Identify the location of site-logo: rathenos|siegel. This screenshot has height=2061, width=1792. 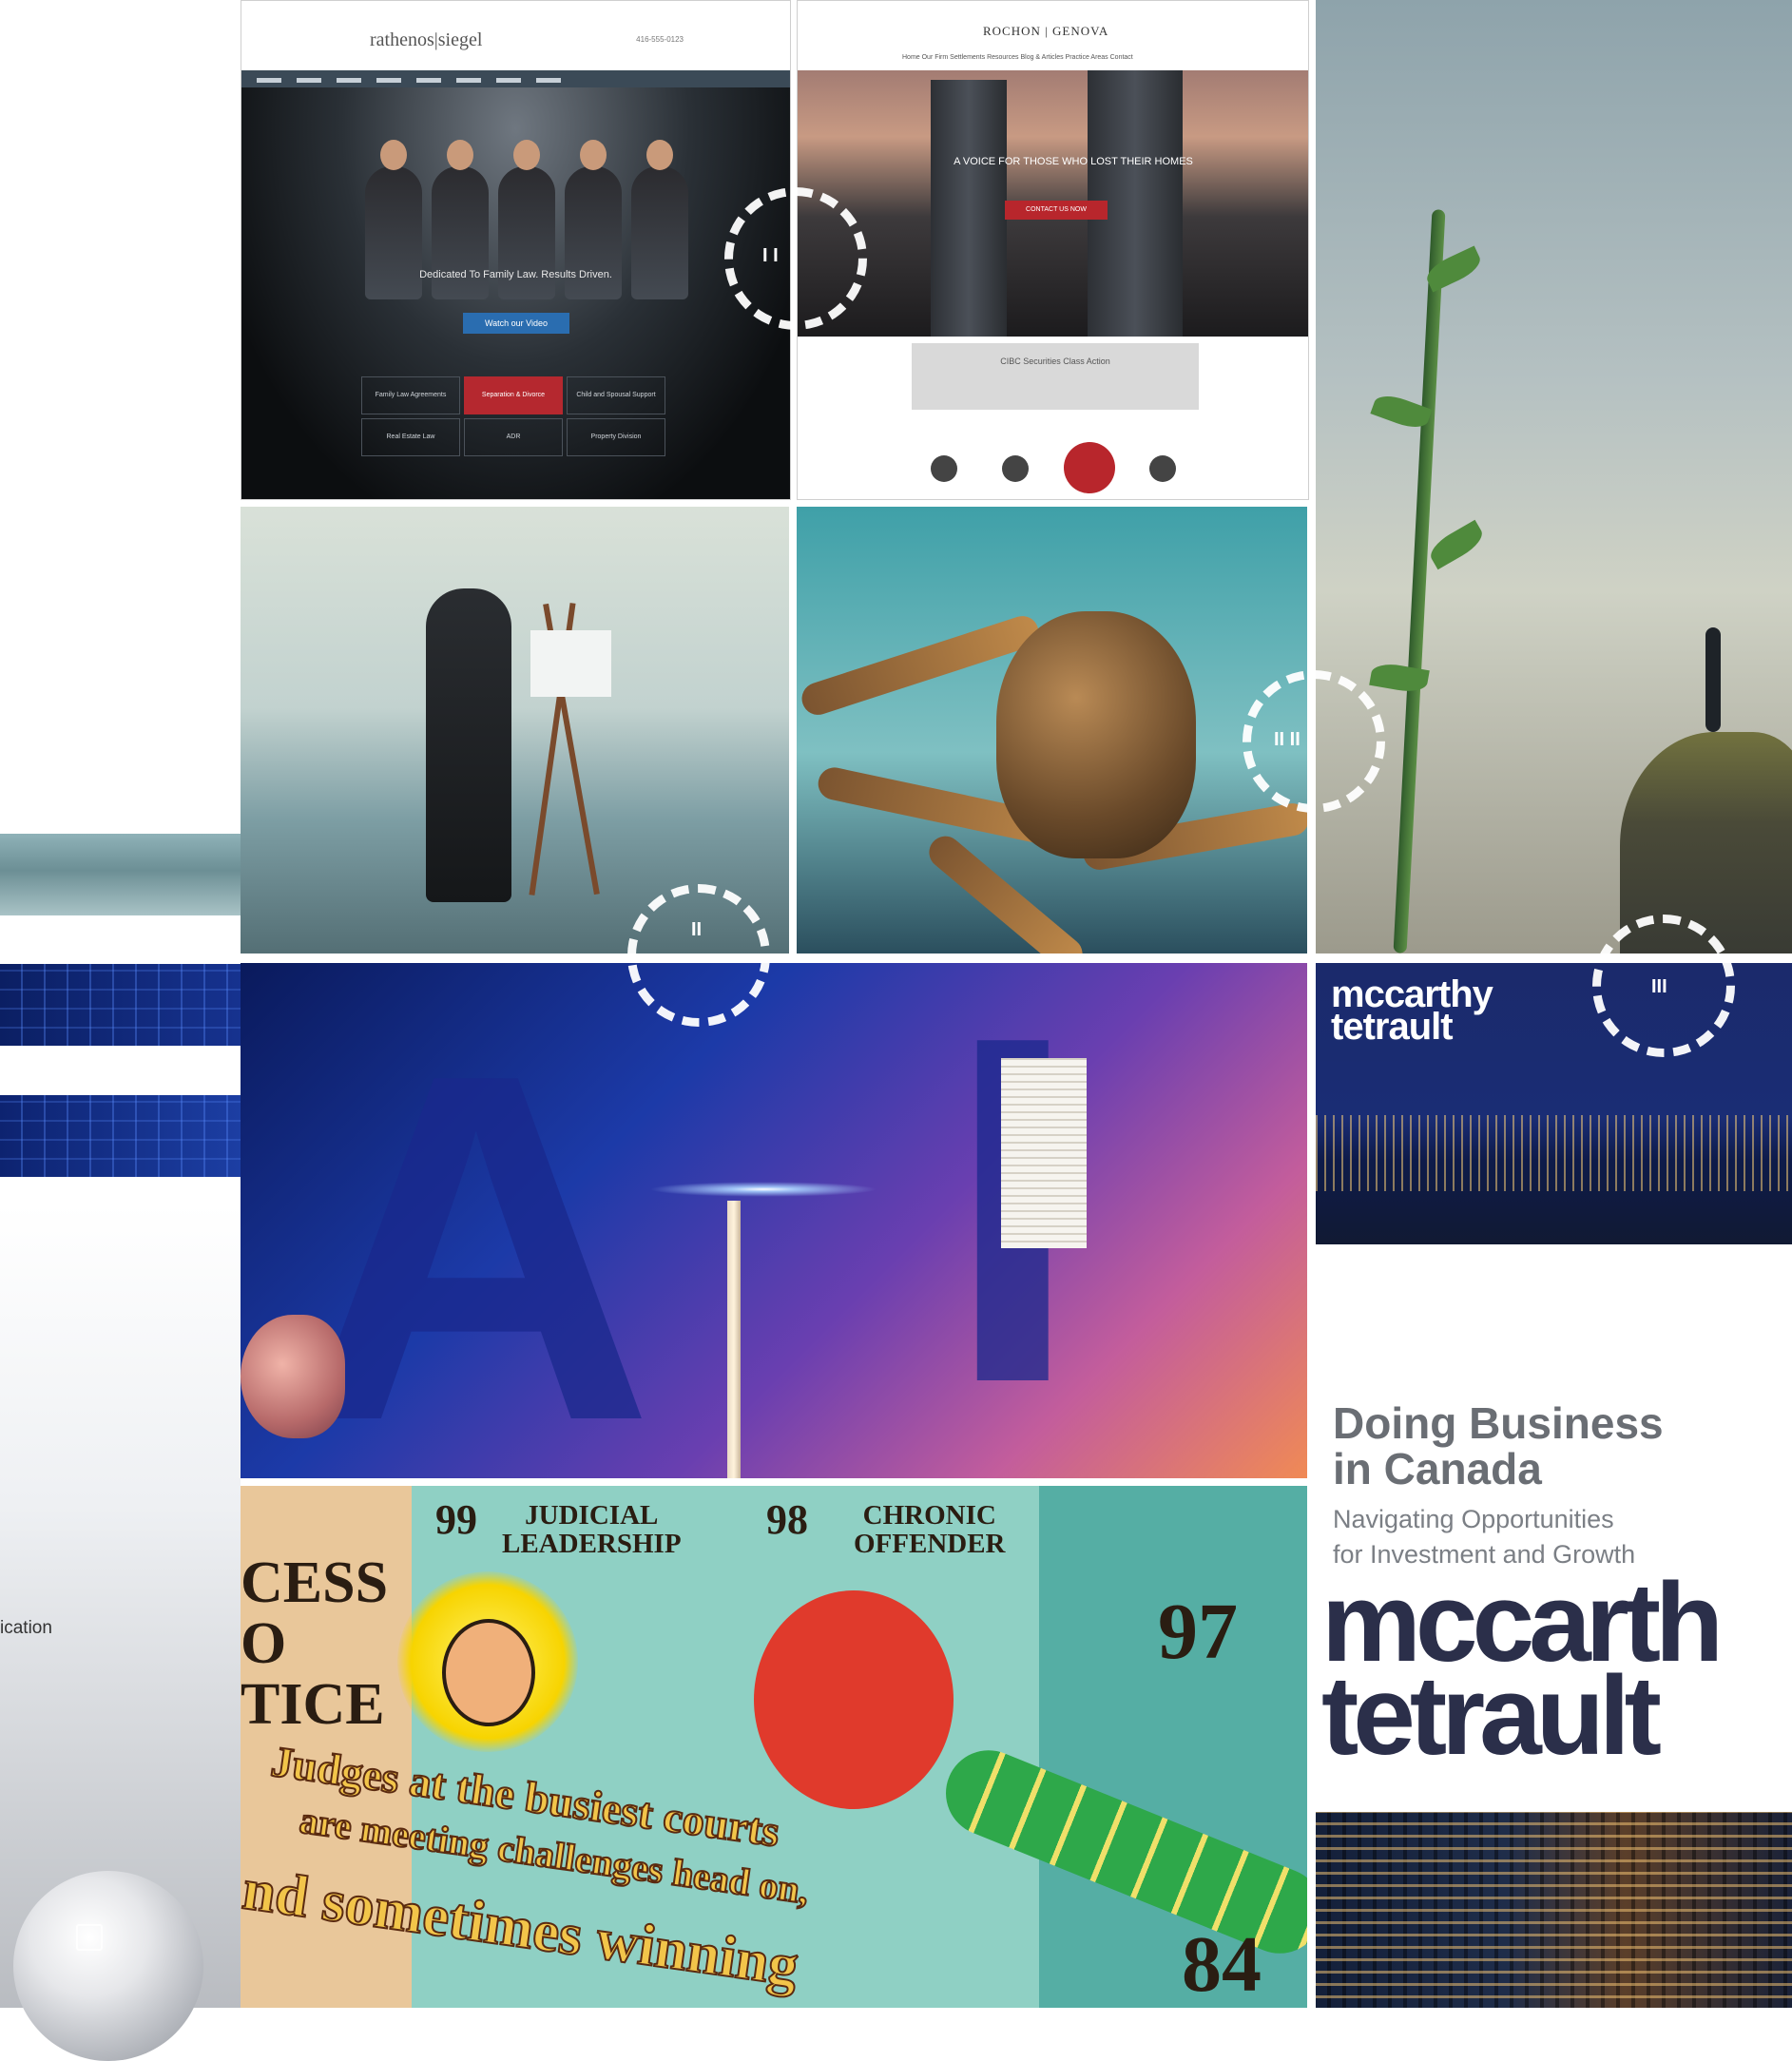
(426, 39).